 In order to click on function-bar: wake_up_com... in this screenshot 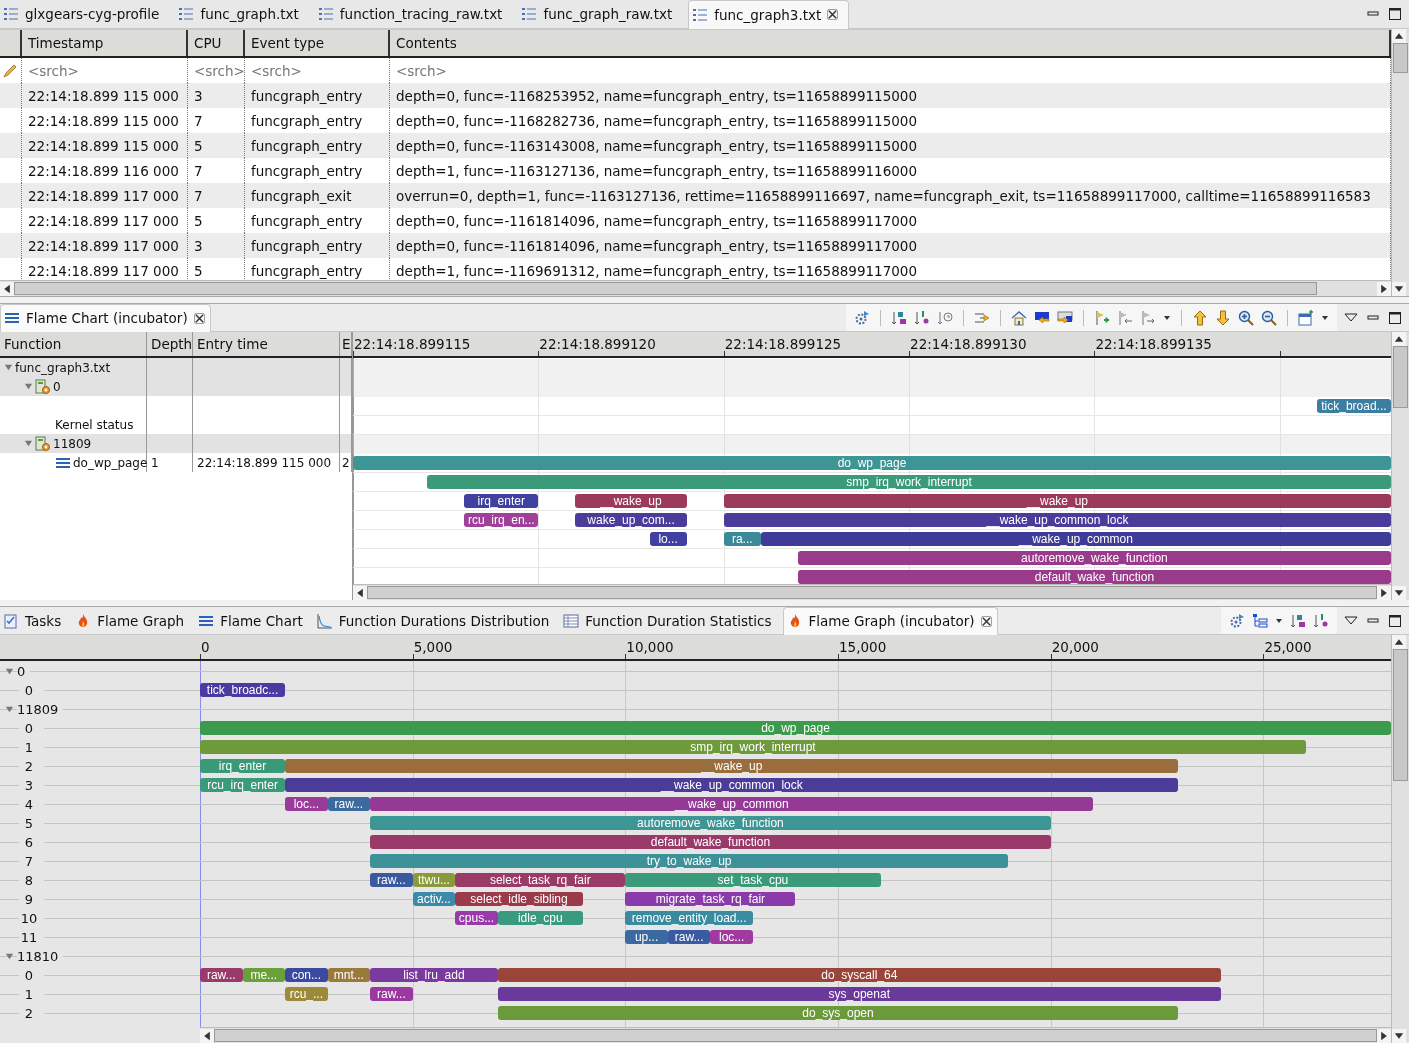, I will do `click(631, 520)`.